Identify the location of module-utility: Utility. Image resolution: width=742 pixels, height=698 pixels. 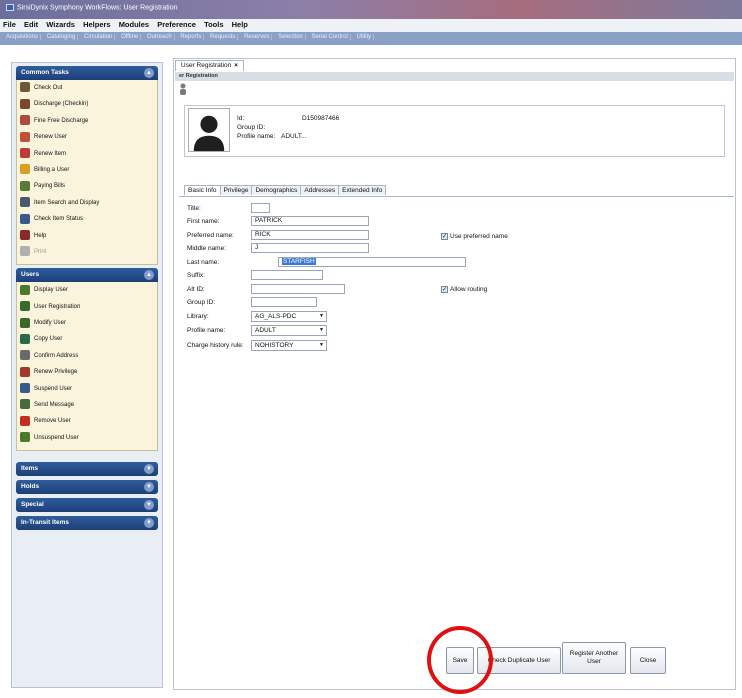
(364, 37).